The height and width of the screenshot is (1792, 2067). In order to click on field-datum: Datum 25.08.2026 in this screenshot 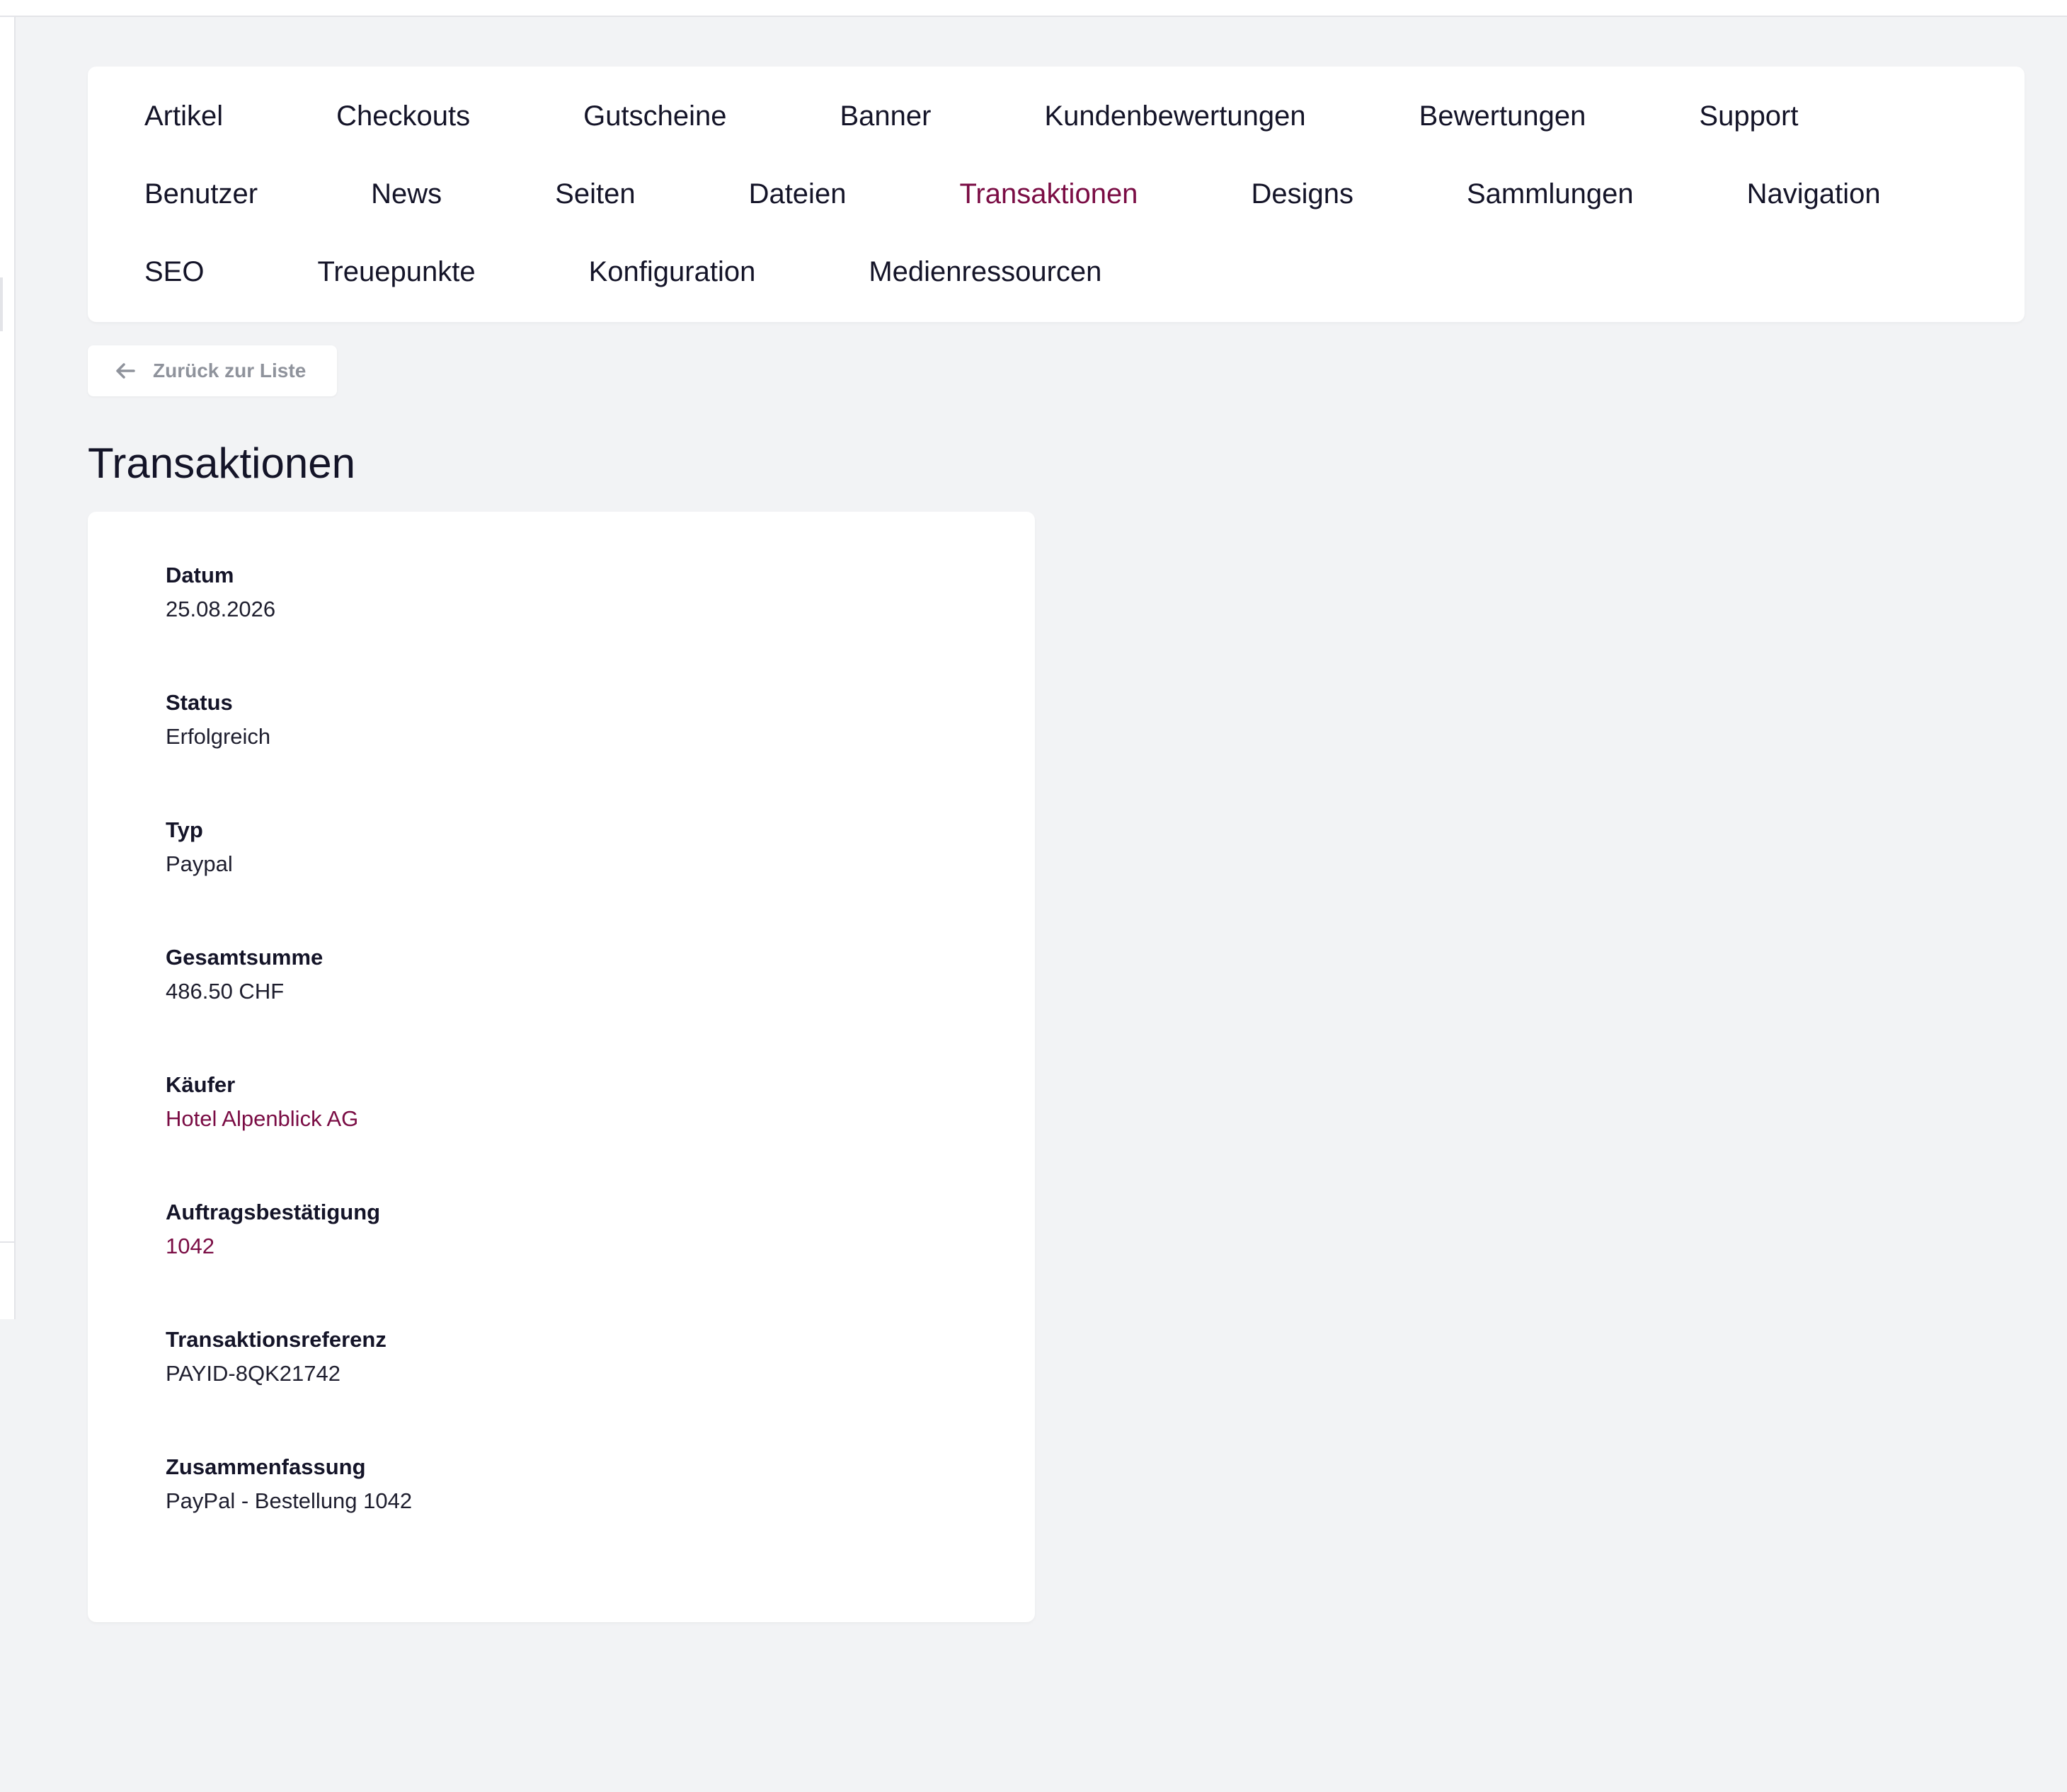, I will do `click(220, 592)`.